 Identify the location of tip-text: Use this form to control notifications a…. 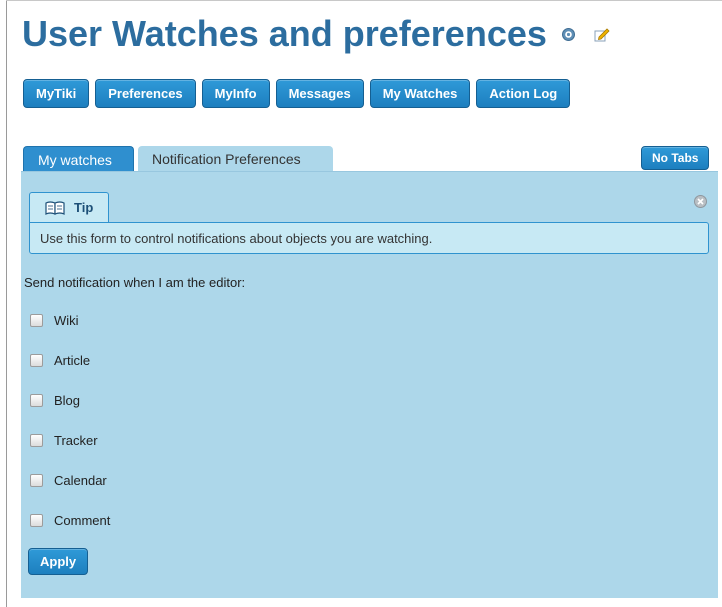
(236, 238).